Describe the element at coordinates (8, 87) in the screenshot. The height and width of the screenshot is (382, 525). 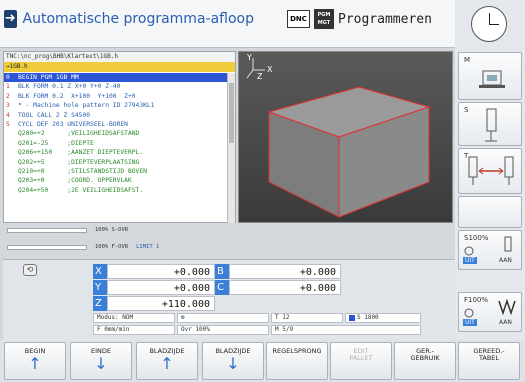
I see `line-number: 1` at that location.